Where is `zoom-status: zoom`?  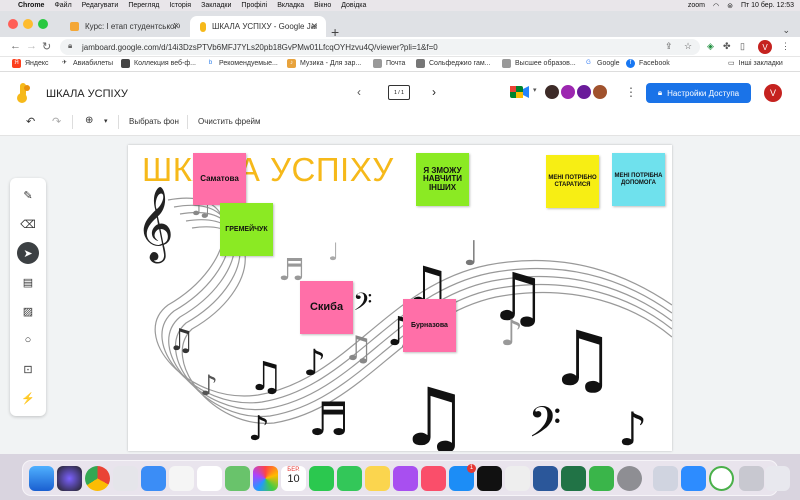 zoom-status: zoom is located at coordinates (696, 5).